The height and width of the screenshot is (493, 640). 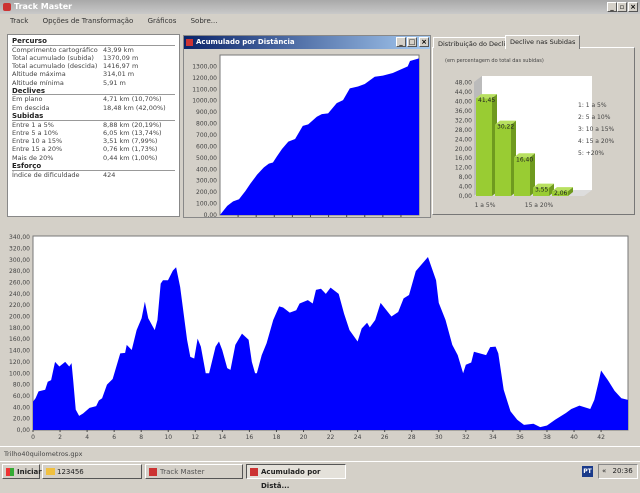 What do you see at coordinates (33, 437) in the screenshot?
I see `x-tick-label: 0` at bounding box center [33, 437].